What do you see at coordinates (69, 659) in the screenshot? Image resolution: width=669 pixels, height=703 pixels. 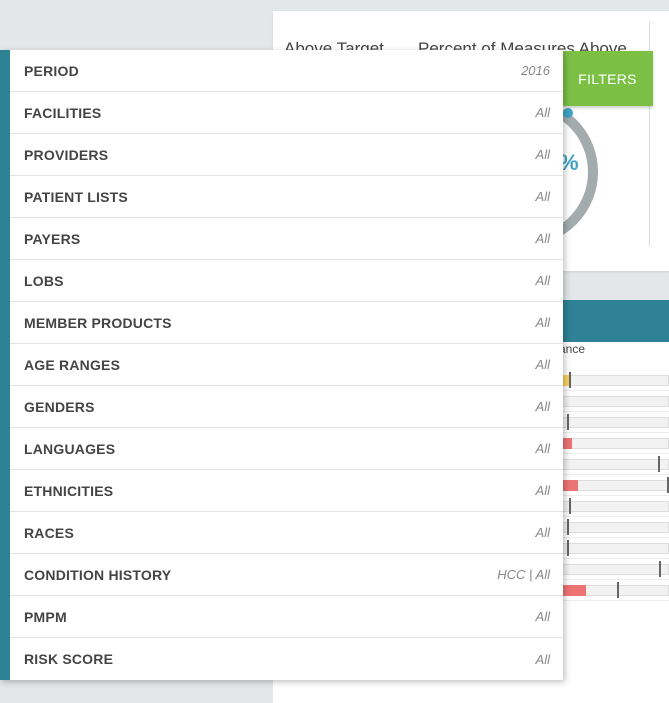 I see `filter-item-label: RISK SCORE` at bounding box center [69, 659].